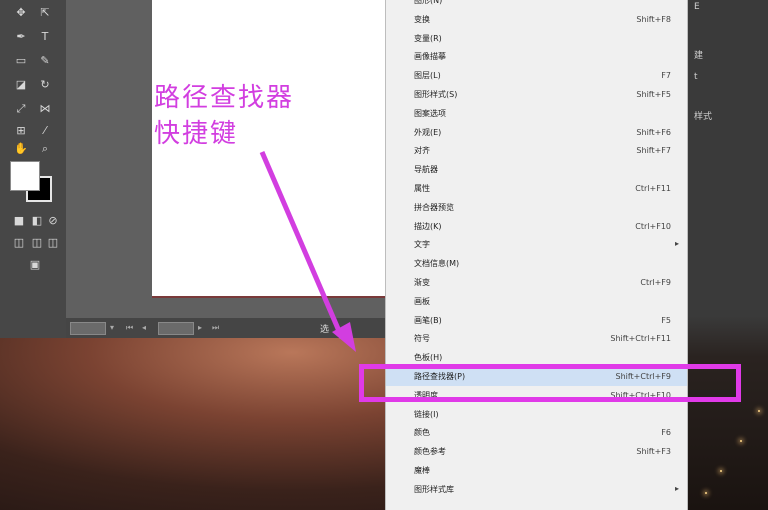  I want to click on rectangle-icon: ▭, so click(21, 61).